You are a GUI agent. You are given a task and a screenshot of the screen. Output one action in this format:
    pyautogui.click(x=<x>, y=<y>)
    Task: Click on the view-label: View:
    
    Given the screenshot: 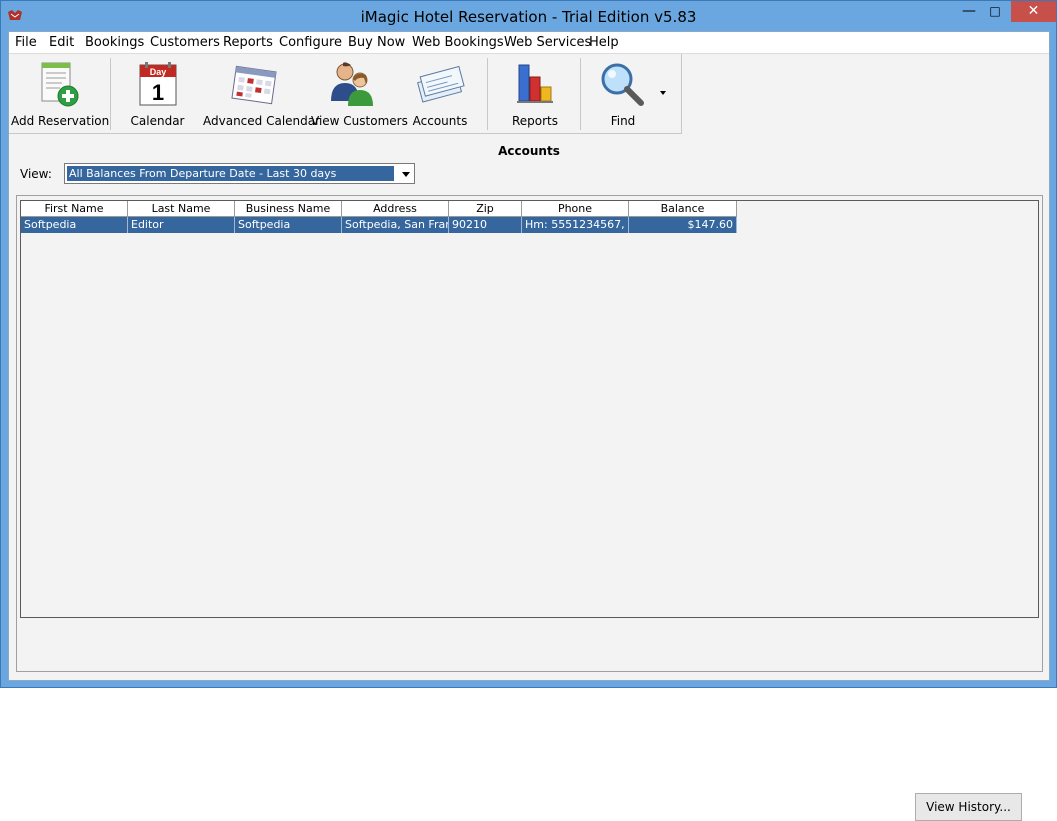 What is the action you would take?
    pyautogui.click(x=36, y=174)
    